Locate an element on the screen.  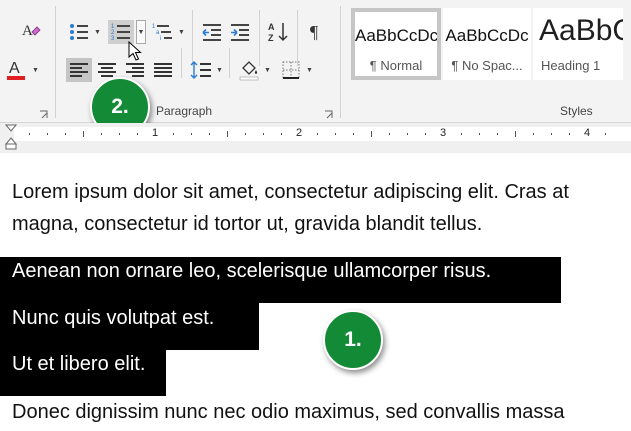
align-right-icon is located at coordinates (135, 70).